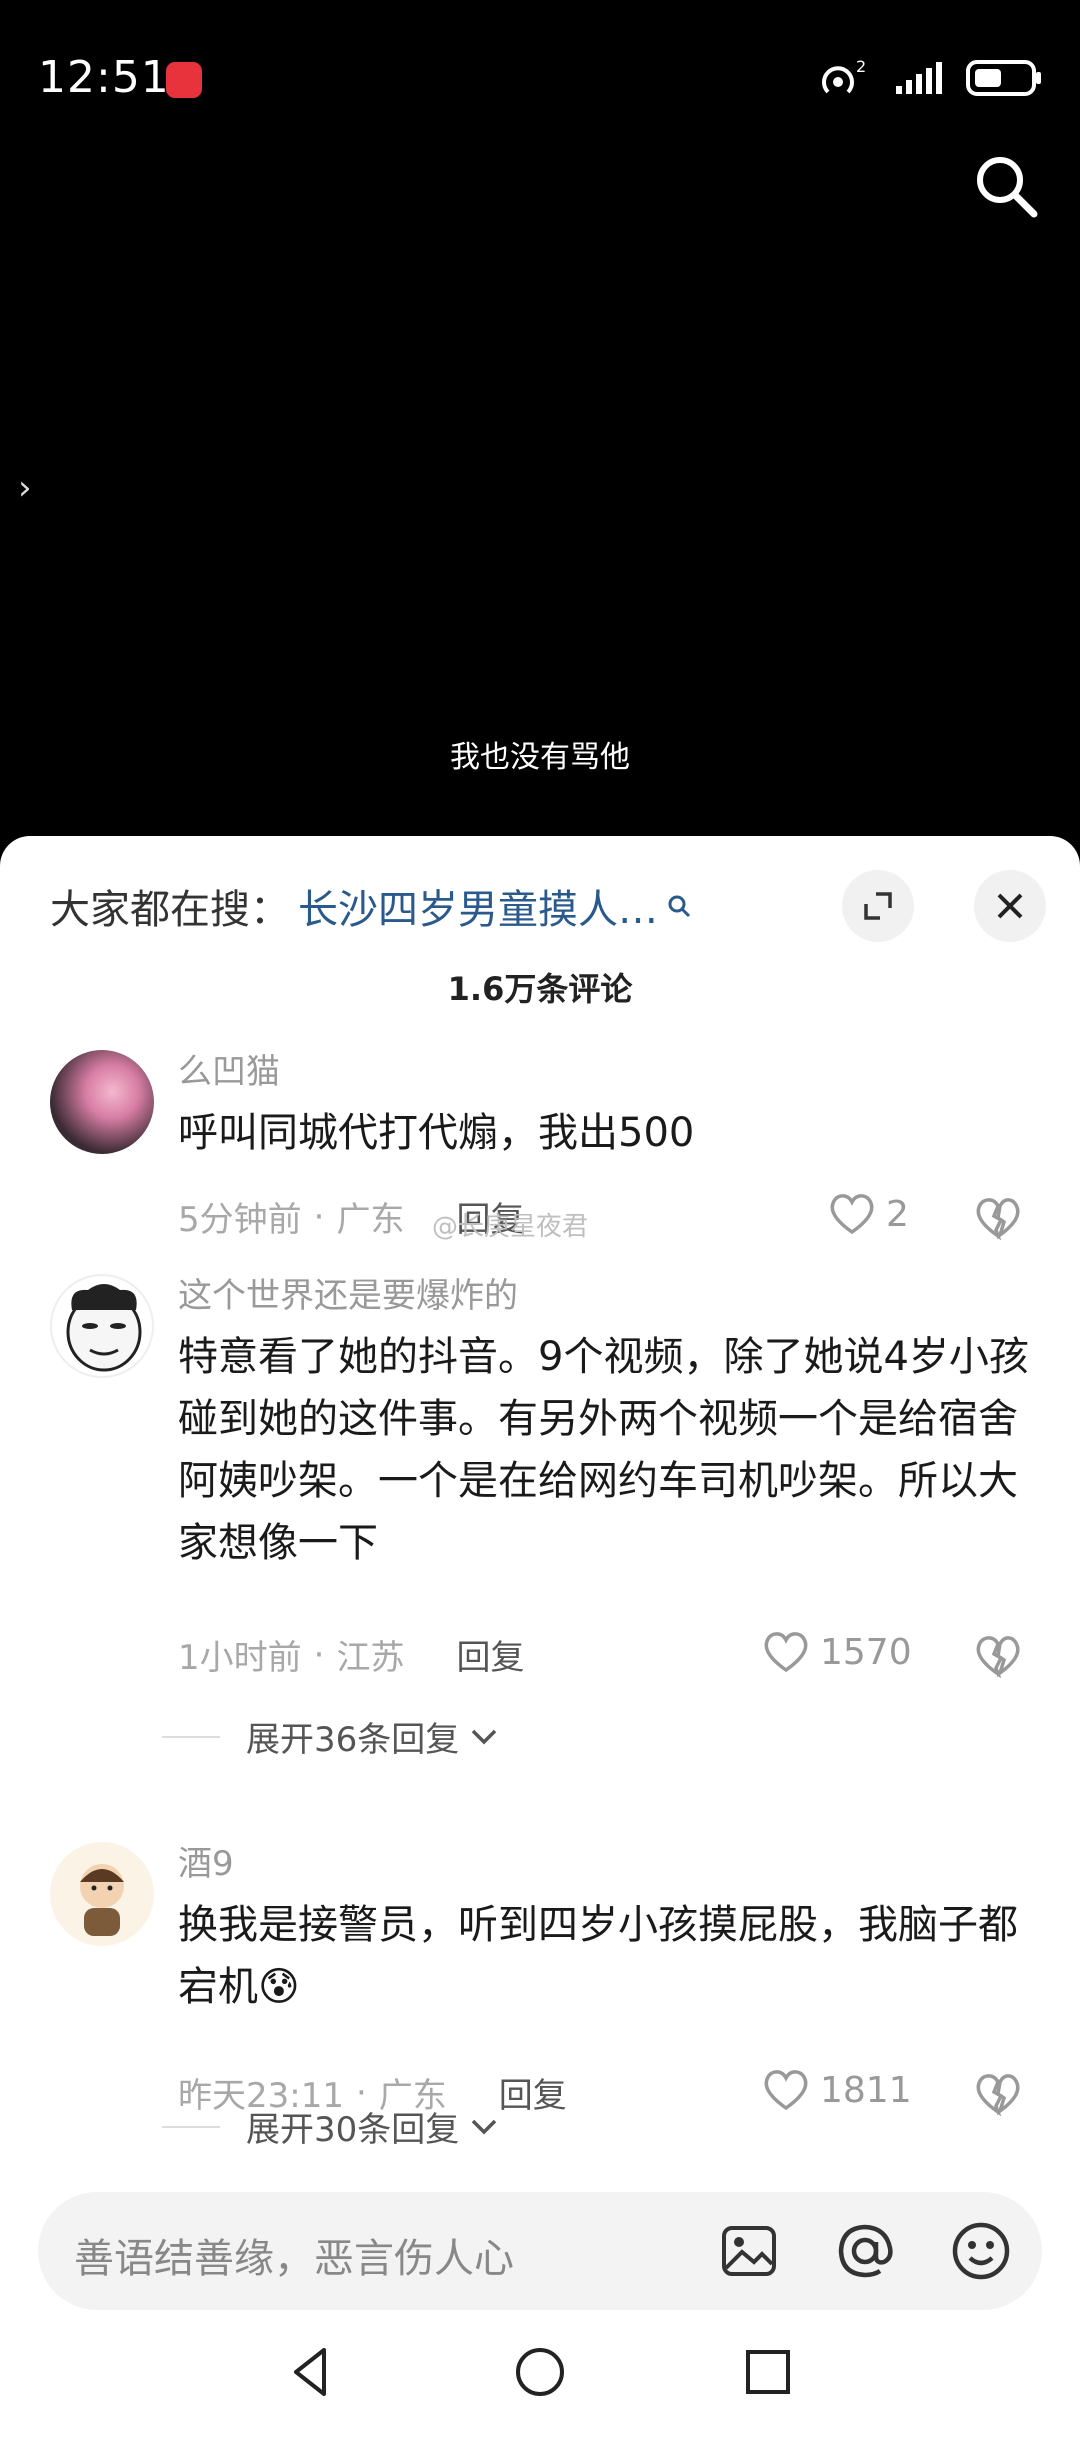  I want to click on close-button, so click(1010, 906).